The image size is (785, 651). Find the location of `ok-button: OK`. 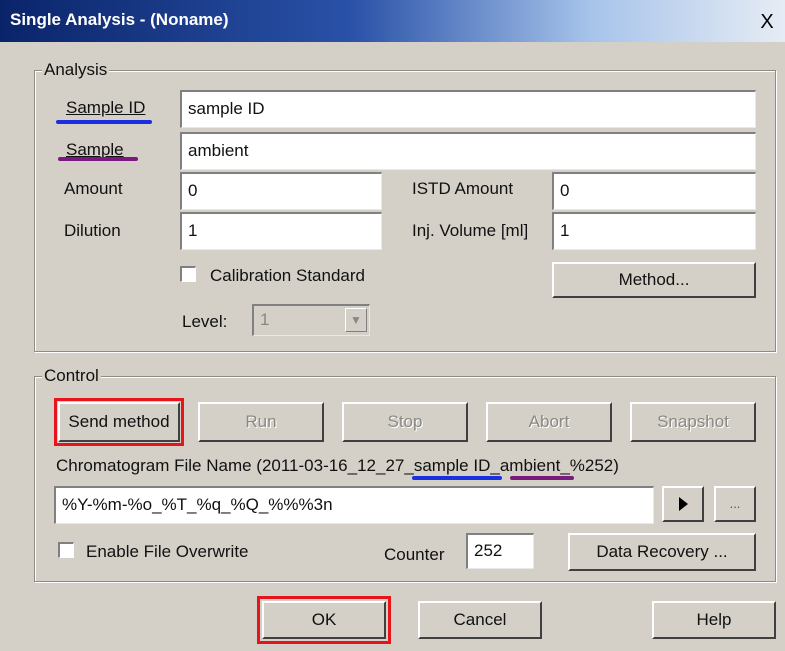

ok-button: OK is located at coordinates (324, 620).